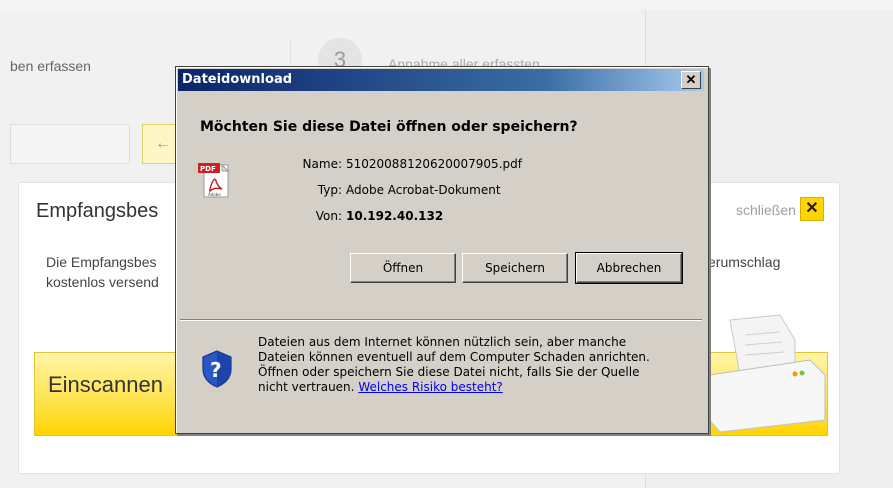 Image resolution: width=893 pixels, height=488 pixels. What do you see at coordinates (214, 194) in the screenshot?
I see `svg-text: Adobe` at bounding box center [214, 194].